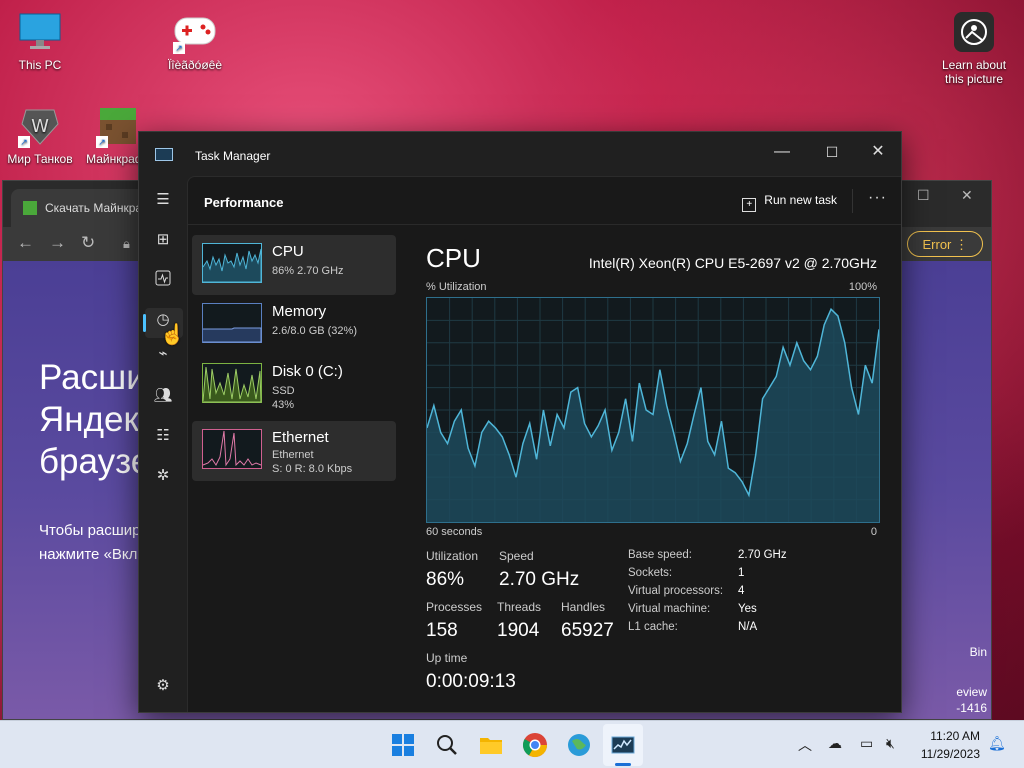 The image size is (1024, 768). Describe the element at coordinates (98, 208) in the screenshot. I see `browser-tab-title: Скачать Майнкрафт` at that location.